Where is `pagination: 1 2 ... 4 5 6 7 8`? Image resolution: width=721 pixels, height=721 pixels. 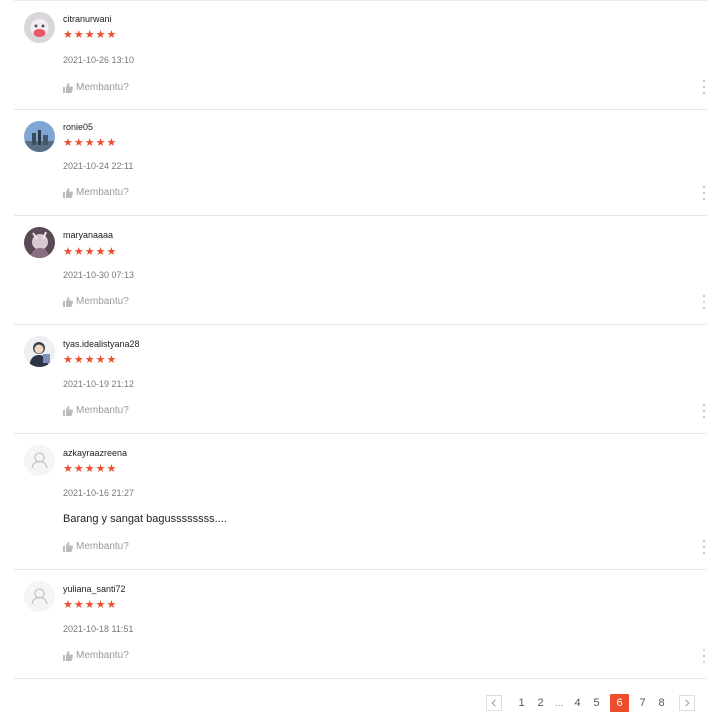
pagination: 1 2 ... 4 5 6 7 8 is located at coordinates (590, 703).